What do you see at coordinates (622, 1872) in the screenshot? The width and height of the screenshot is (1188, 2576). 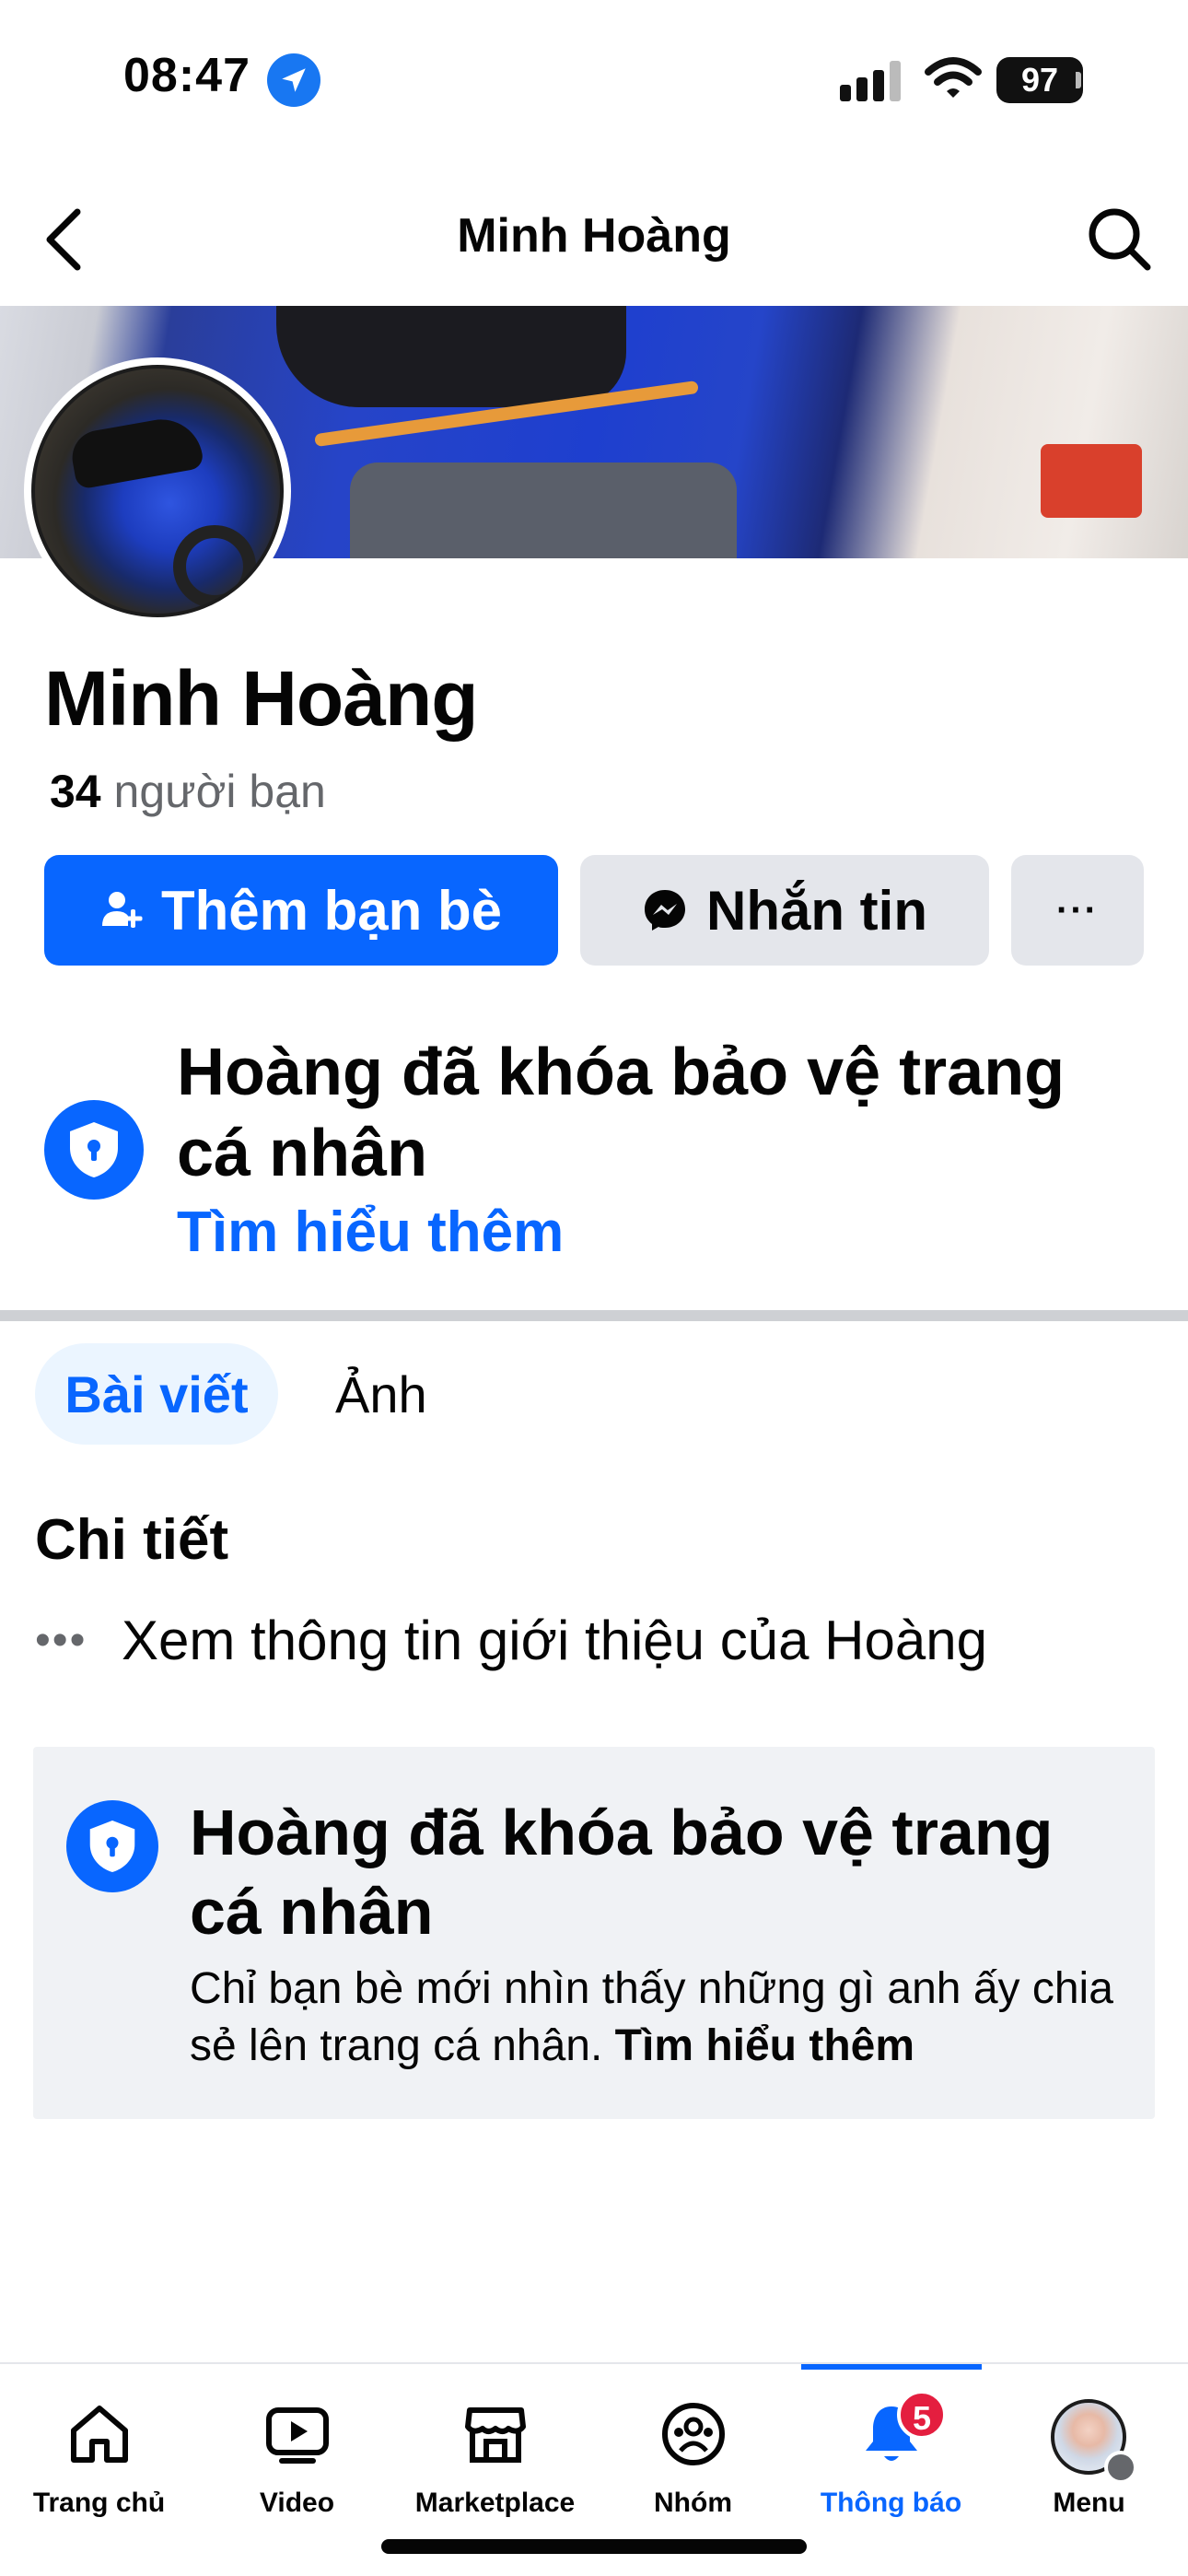 I see `card-title: Hoàng đã khóa bảo vệ trang cá nhân` at bounding box center [622, 1872].